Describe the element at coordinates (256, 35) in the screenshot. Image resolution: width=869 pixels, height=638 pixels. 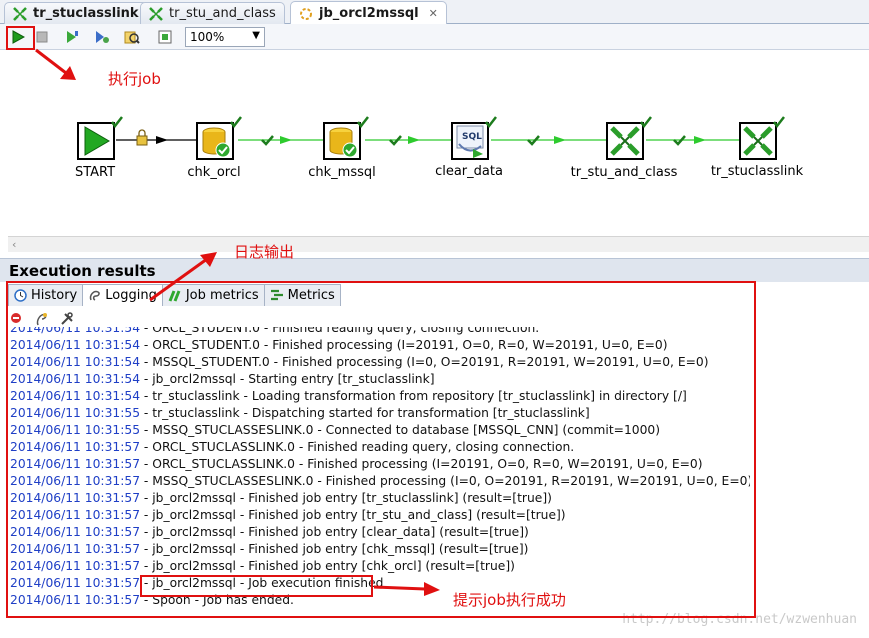
I see `chevron-down-icon: ▼` at that location.